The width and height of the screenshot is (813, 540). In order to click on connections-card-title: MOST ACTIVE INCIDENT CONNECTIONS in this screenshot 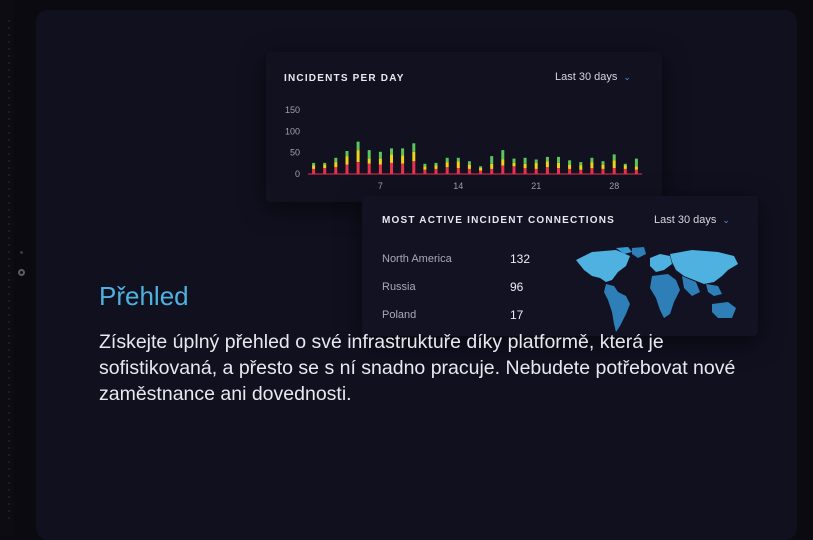, I will do `click(499, 220)`.